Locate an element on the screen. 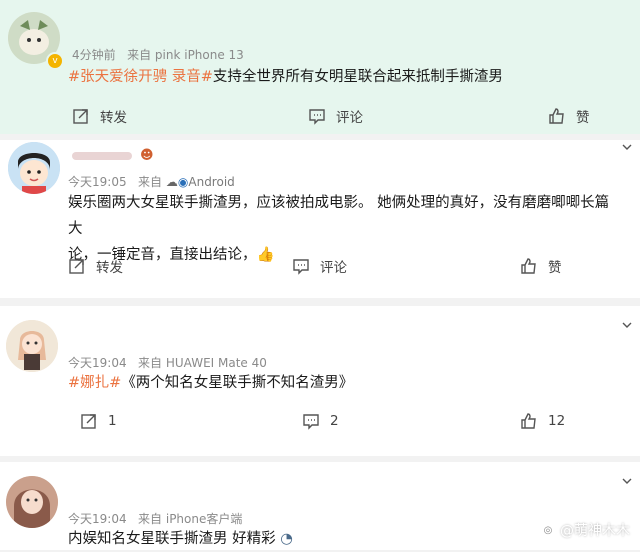  cloud-icon: ☁ is located at coordinates (171, 182).